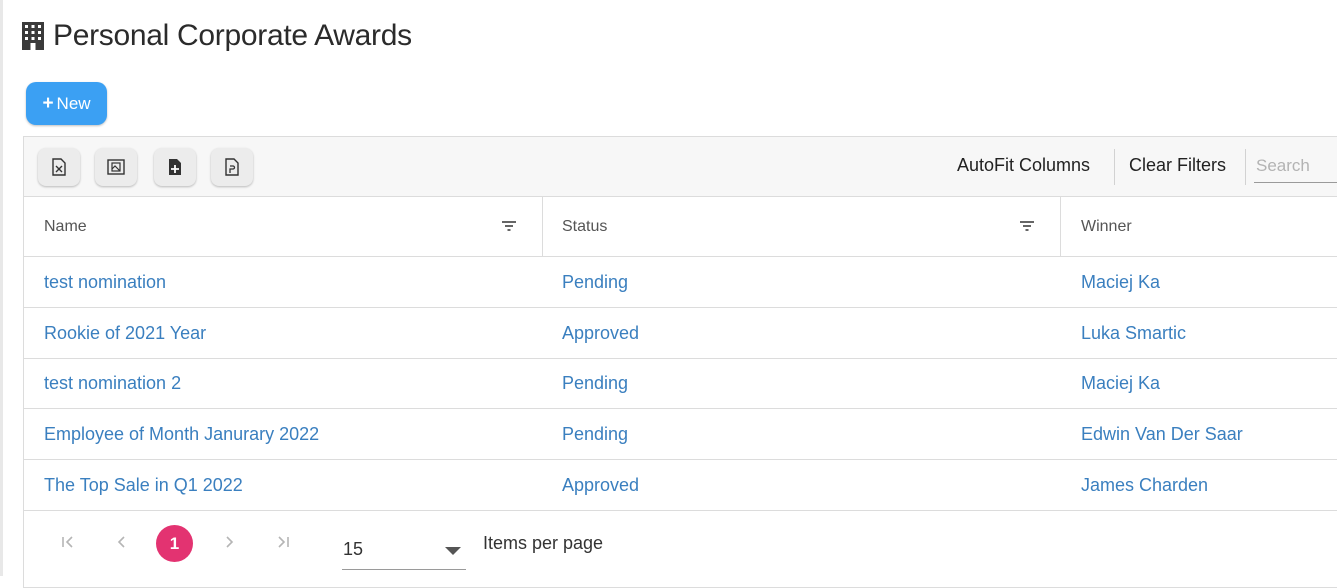 This screenshot has width=1337, height=588. Describe the element at coordinates (1106, 226) in the screenshot. I see `column-header-winner: Winner` at that location.